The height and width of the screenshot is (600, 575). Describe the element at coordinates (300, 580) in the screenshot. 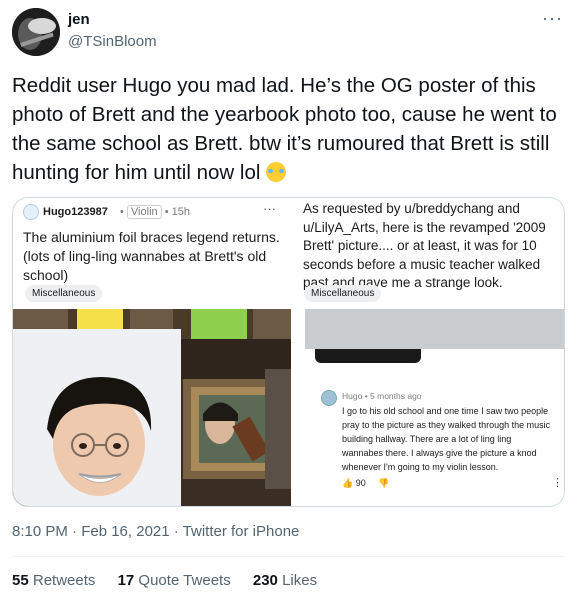

I see `likes-label: Likes` at that location.